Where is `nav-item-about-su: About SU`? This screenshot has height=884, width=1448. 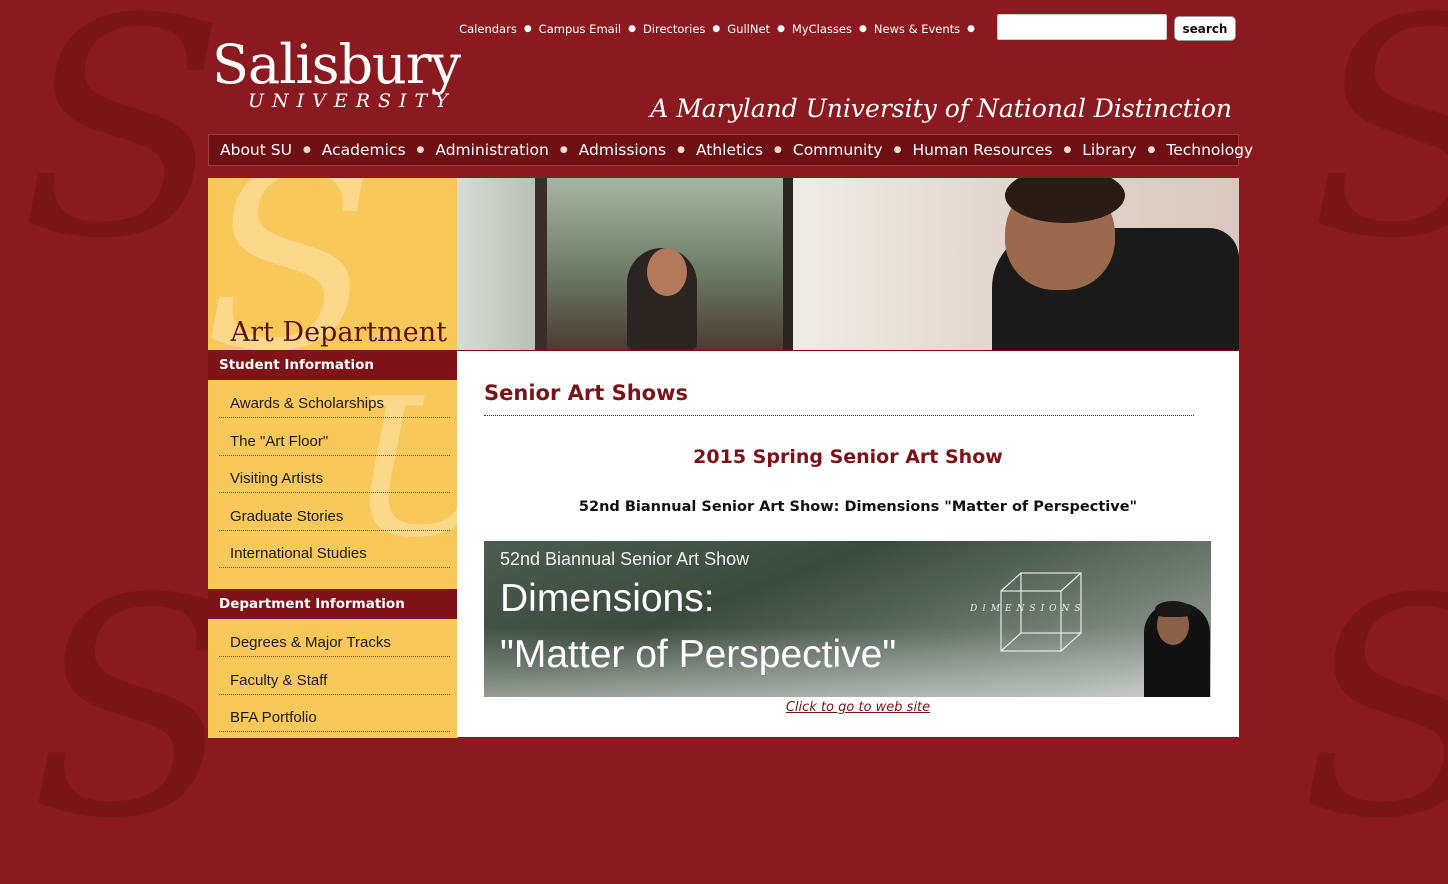
nav-item-about-su: About SU is located at coordinates (256, 150).